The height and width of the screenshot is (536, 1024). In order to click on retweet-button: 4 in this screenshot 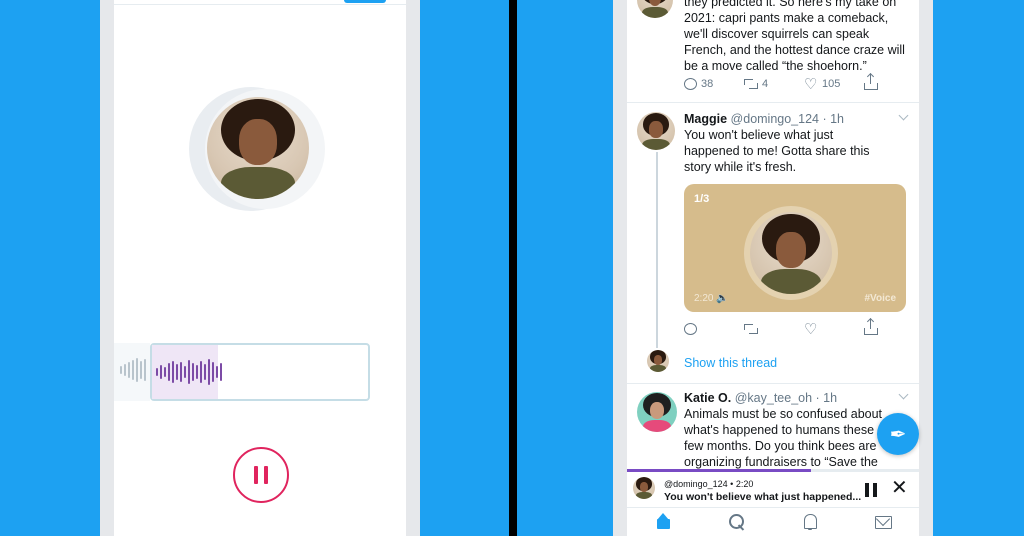, I will do `click(774, 84)`.